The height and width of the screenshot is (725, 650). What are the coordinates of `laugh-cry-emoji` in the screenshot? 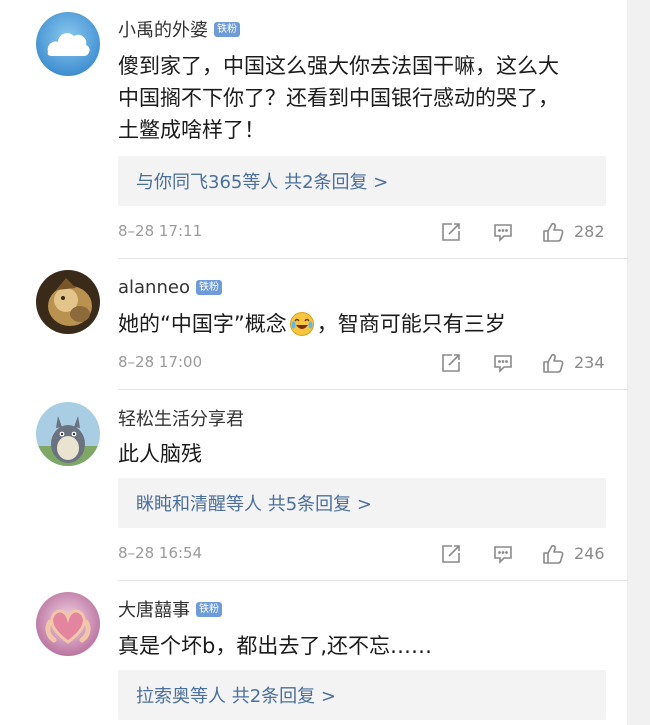 It's located at (302, 324).